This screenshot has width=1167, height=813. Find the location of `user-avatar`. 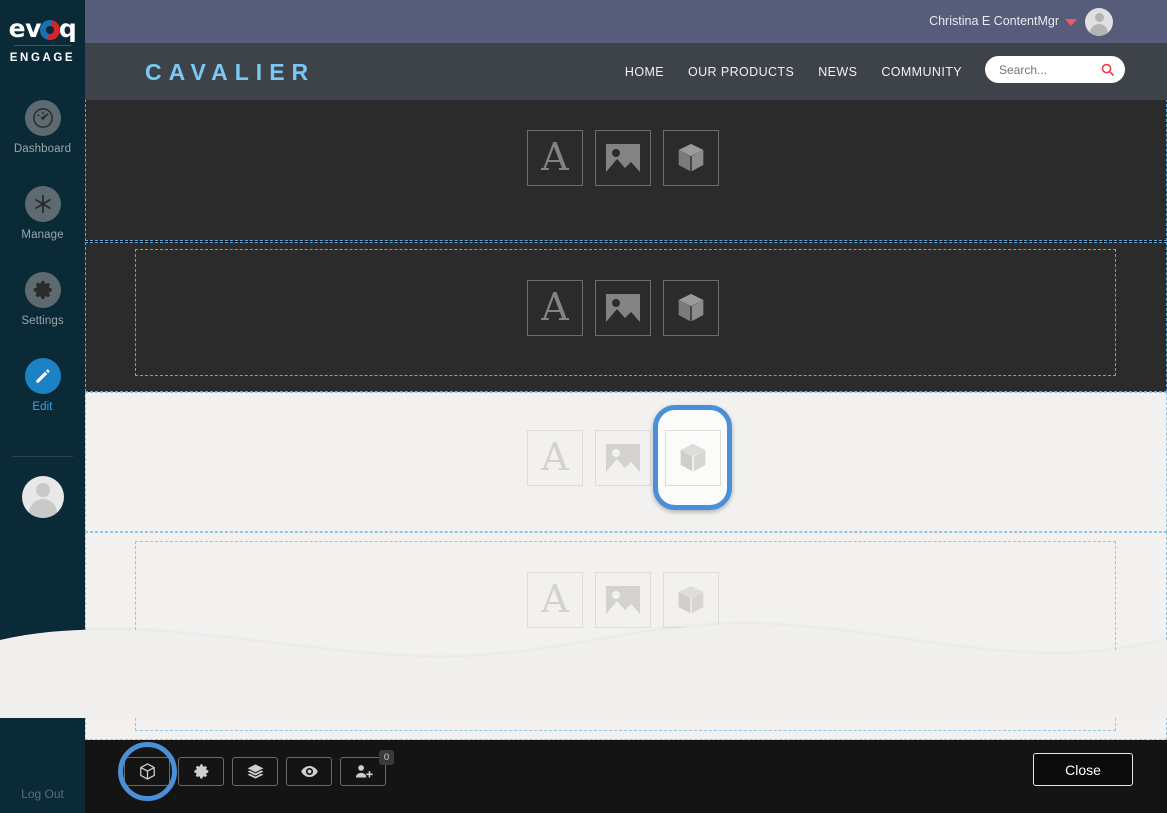

user-avatar is located at coordinates (1099, 22).